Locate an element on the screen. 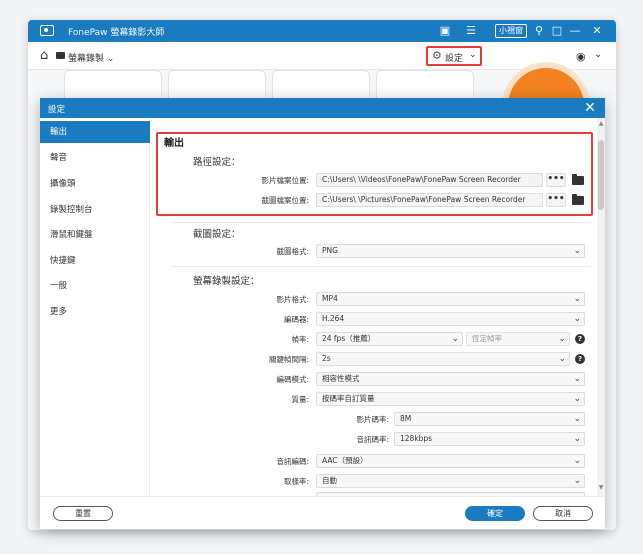 This screenshot has height=554, width=643. audio-bitrate-select: 128kbps ⌄ is located at coordinates (489, 439).